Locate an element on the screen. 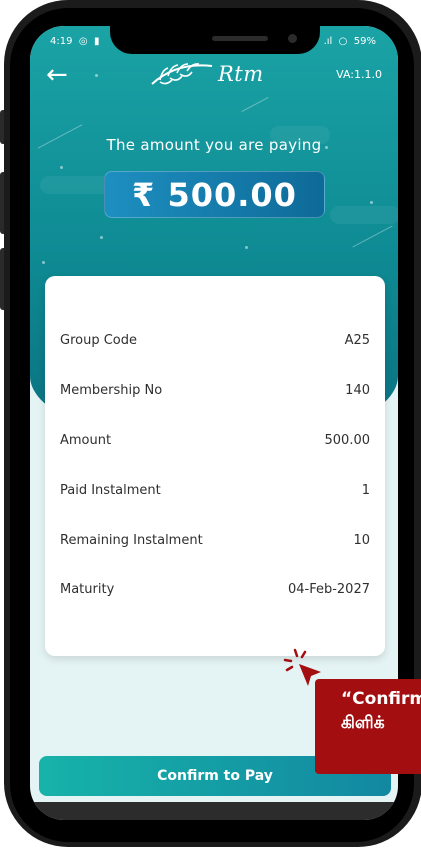  signal-icon: .ıl is located at coordinates (329, 41).